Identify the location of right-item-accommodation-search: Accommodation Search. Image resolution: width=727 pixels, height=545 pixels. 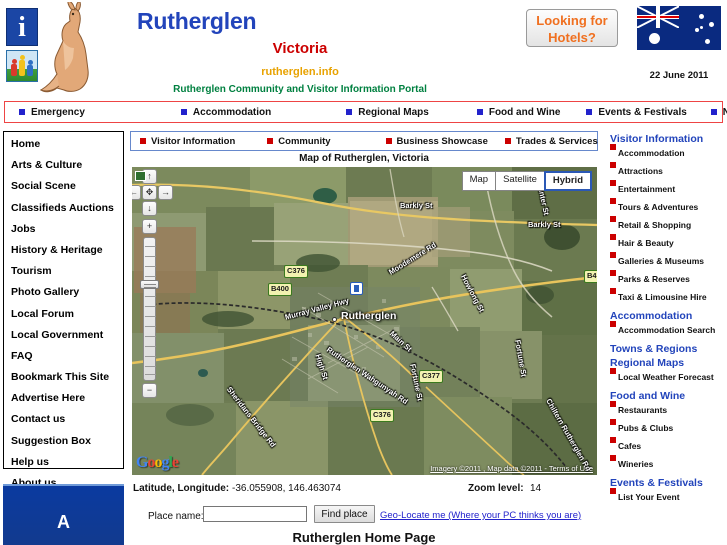
(665, 328).